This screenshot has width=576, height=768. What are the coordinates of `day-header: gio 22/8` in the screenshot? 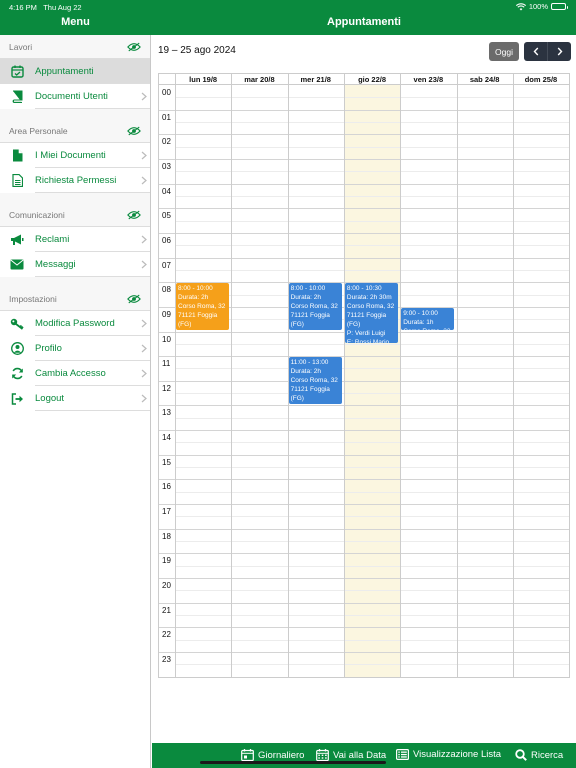 It's located at (372, 79).